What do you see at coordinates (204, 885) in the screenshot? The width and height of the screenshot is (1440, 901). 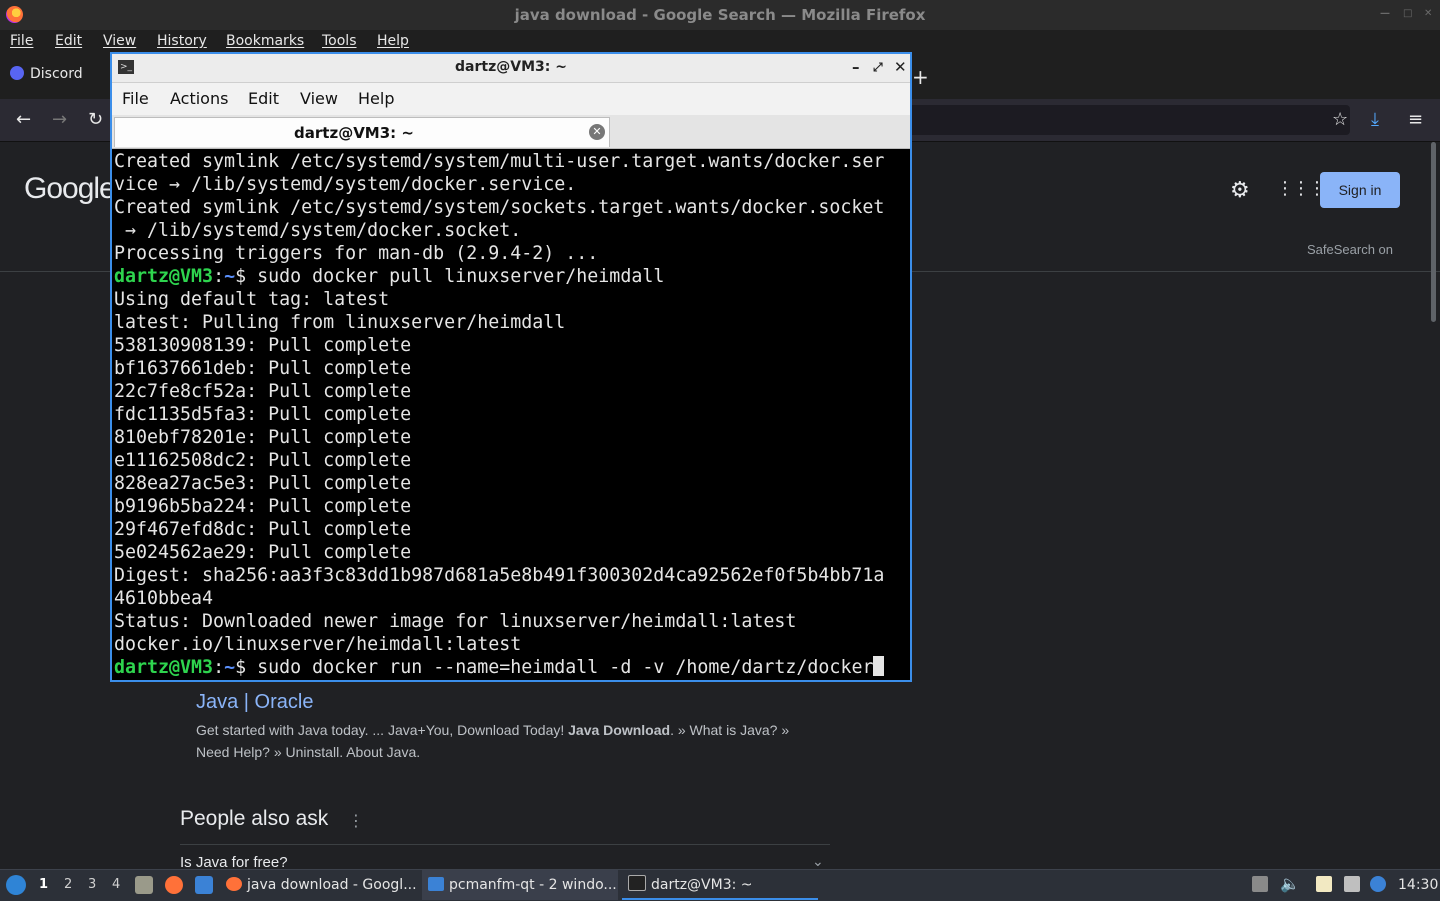 I see `desktop-icon` at bounding box center [204, 885].